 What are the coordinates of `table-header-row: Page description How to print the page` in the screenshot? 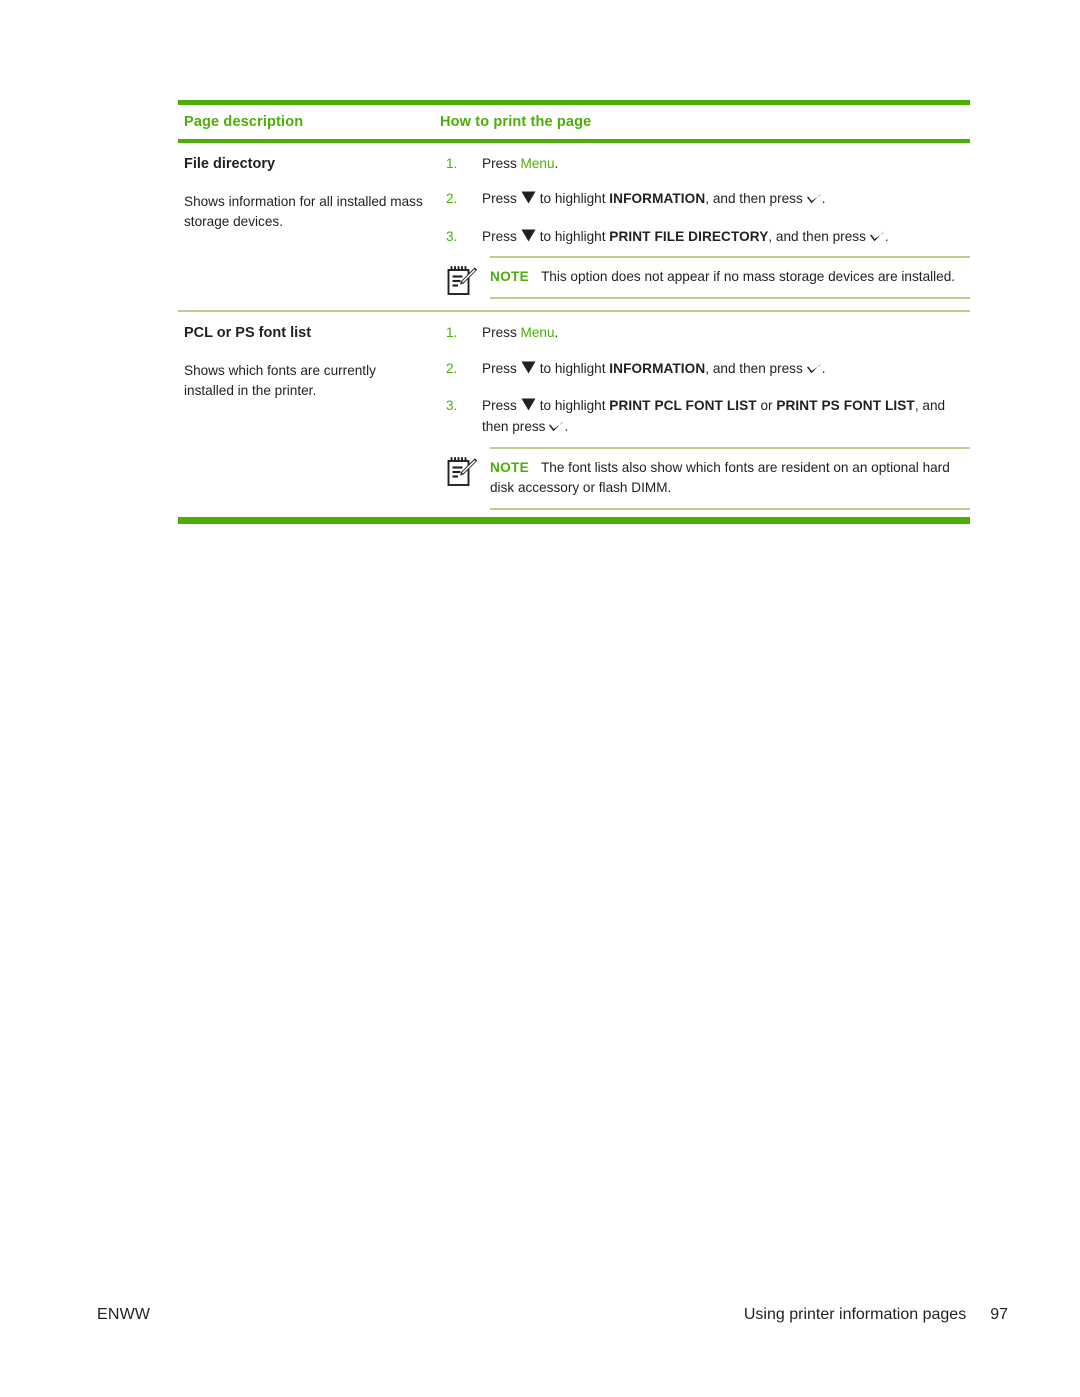 It's located at (574, 122).